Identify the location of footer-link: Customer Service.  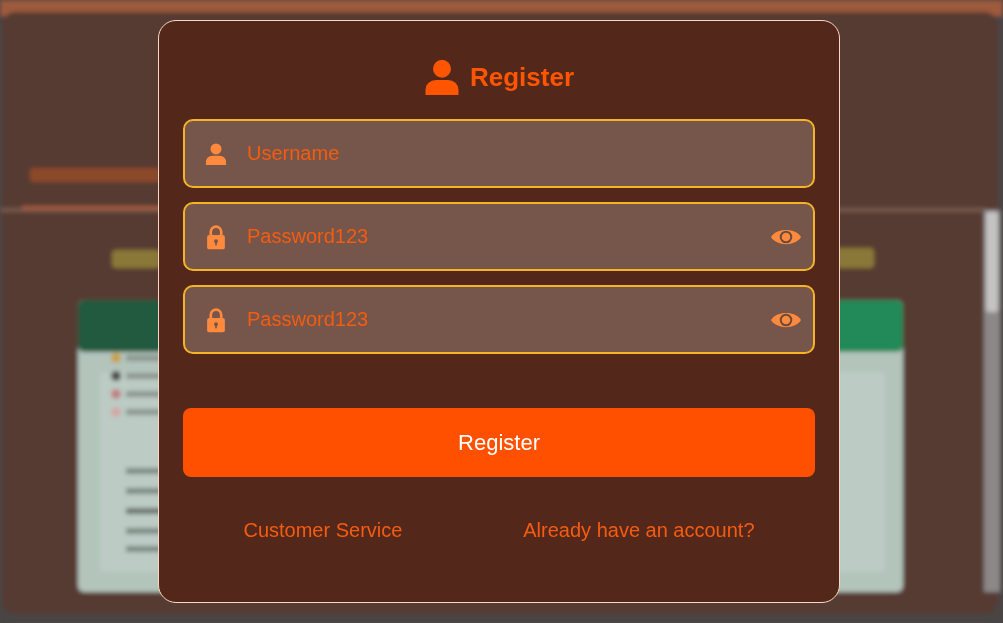
(323, 530).